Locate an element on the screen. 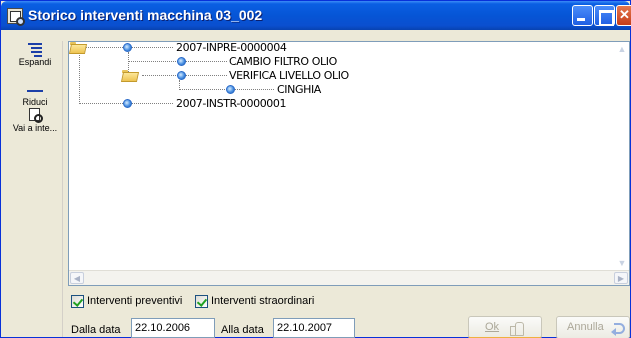 Image resolution: width=631 pixels, height=338 pixels. straordinari-label: Interventi straordinari is located at coordinates (263, 301).